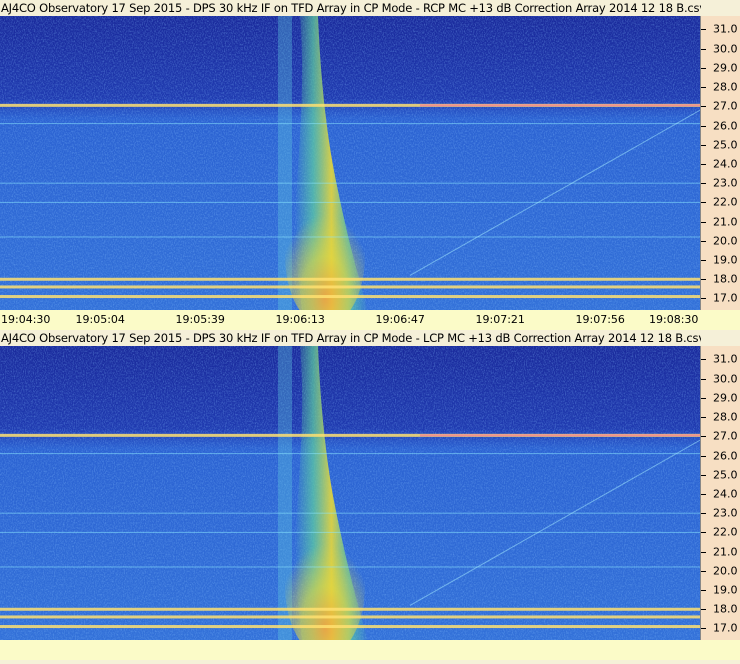  What do you see at coordinates (100, 319) in the screenshot?
I see `time-tick-label: 19:05:04` at bounding box center [100, 319].